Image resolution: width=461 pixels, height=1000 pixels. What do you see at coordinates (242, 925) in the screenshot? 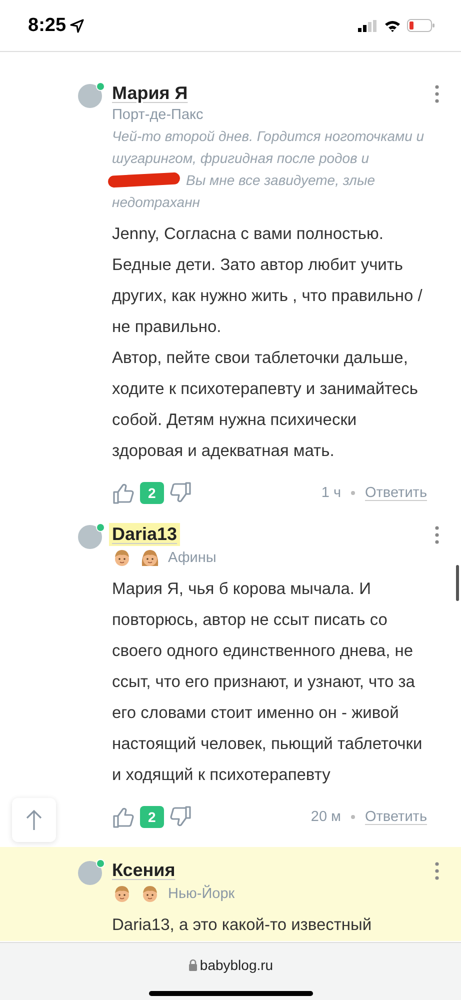
I see `comment-text: Daria13, а это какой-то известный` at bounding box center [242, 925].